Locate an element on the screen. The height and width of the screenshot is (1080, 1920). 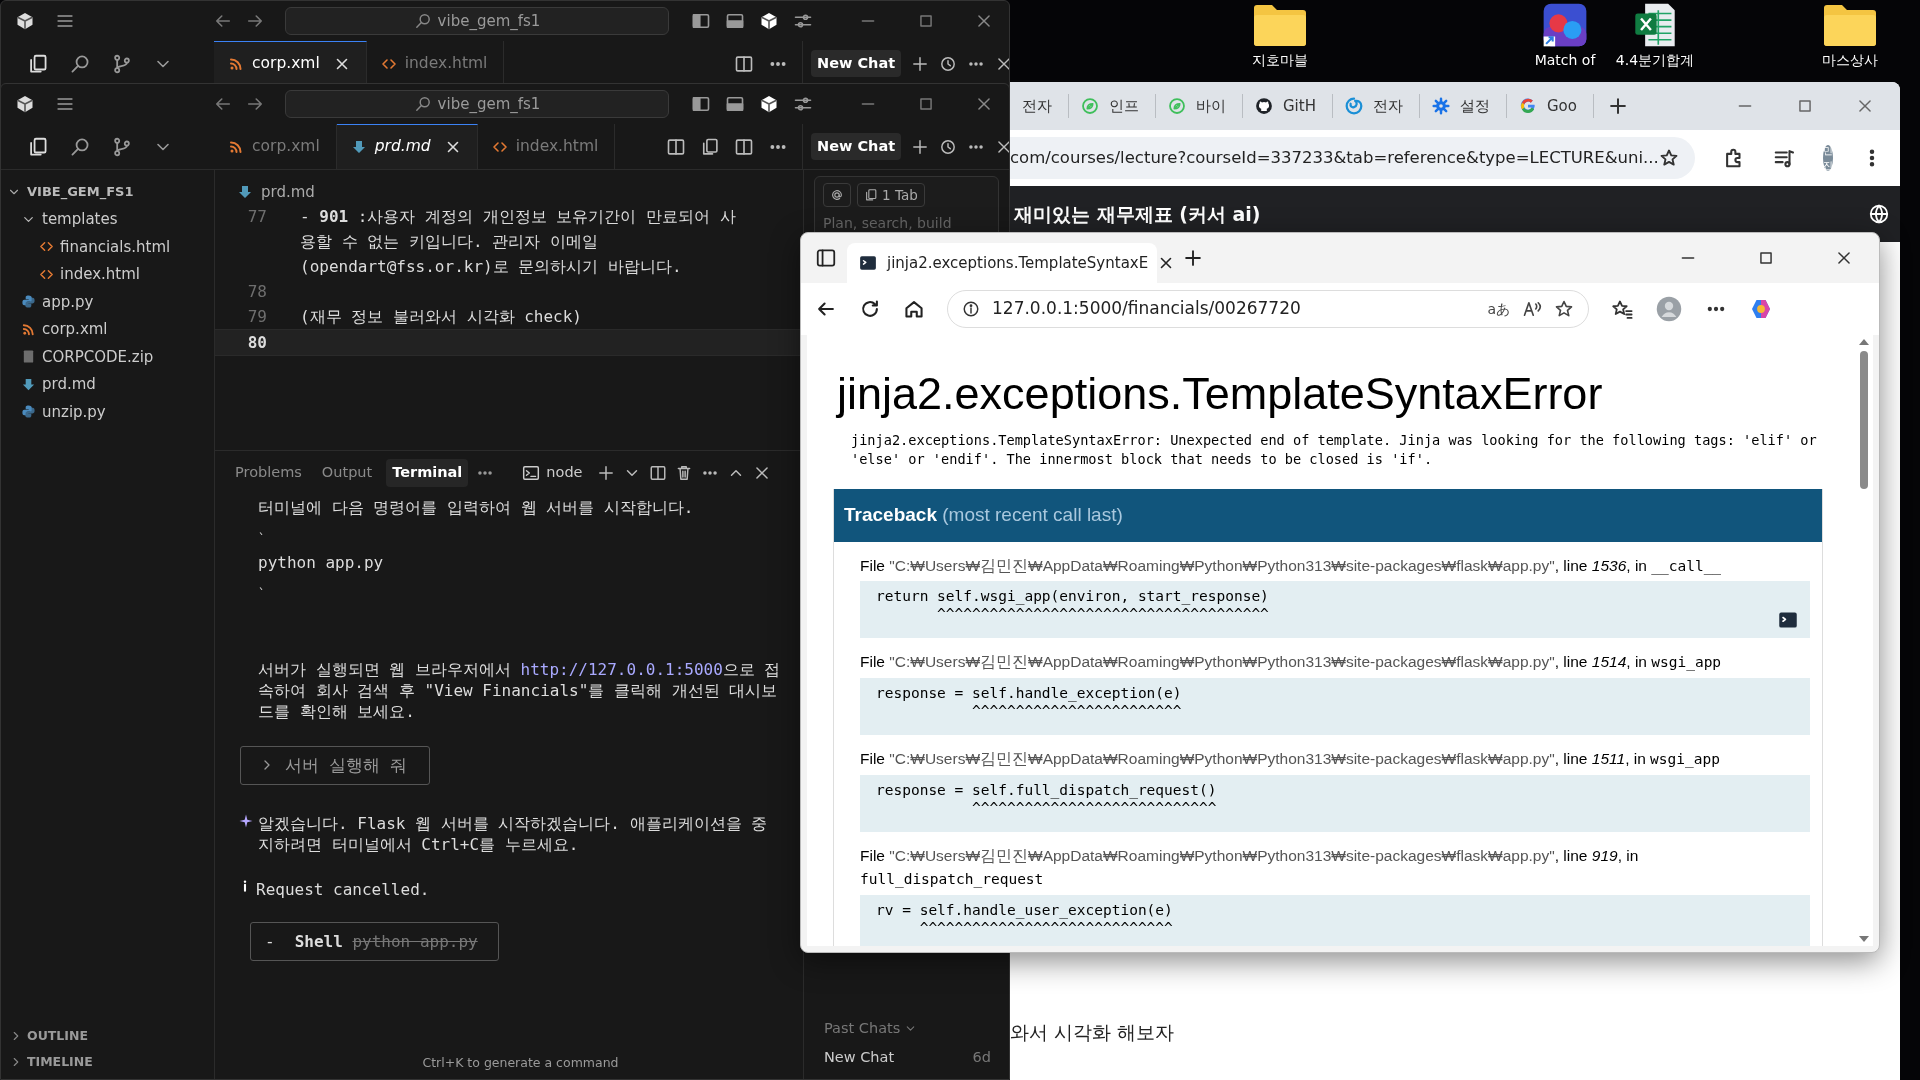
browser-tab: 설정 is located at coordinates (1463, 106).